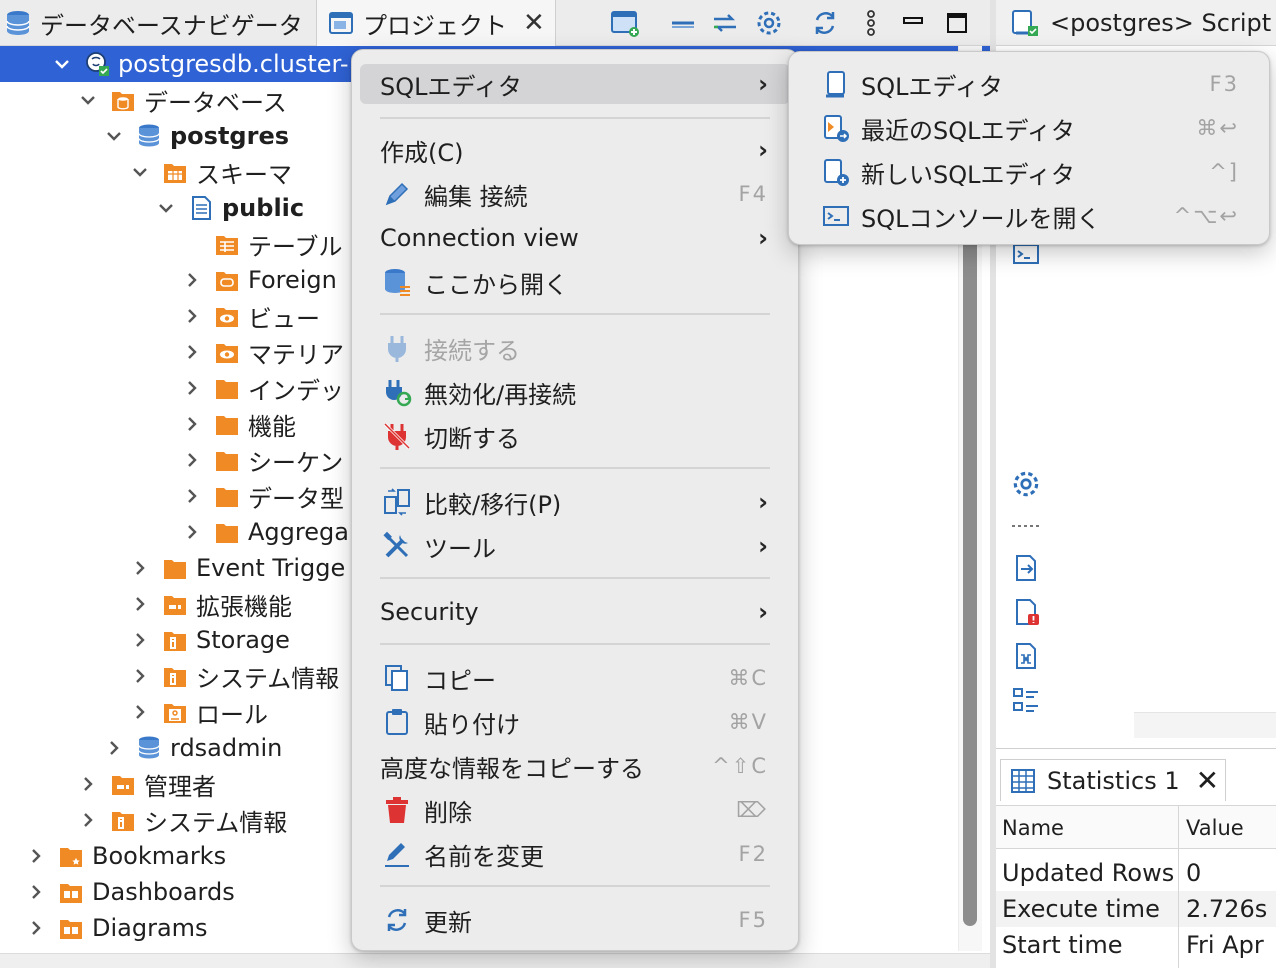 The width and height of the screenshot is (1276, 968). Describe the element at coordinates (575, 612) in the screenshot. I see `menu-item-security: Security ›` at that location.